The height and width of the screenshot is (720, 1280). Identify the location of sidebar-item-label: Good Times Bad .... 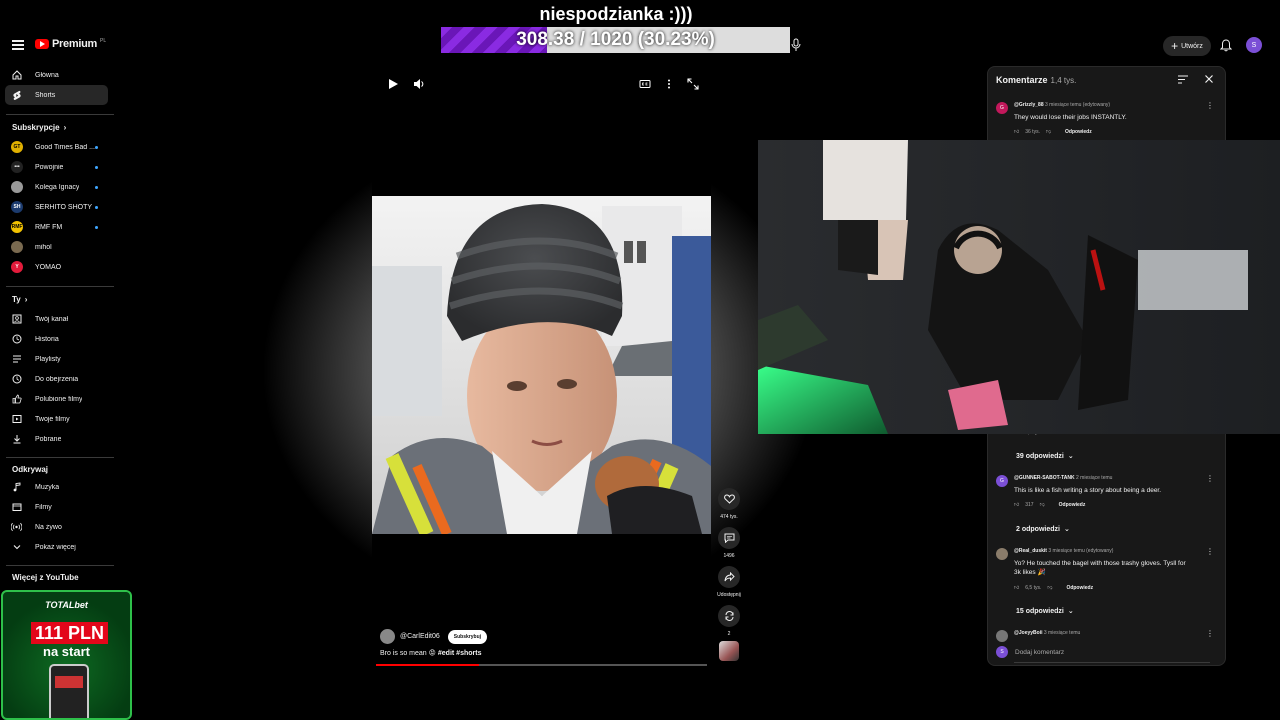
(65, 147).